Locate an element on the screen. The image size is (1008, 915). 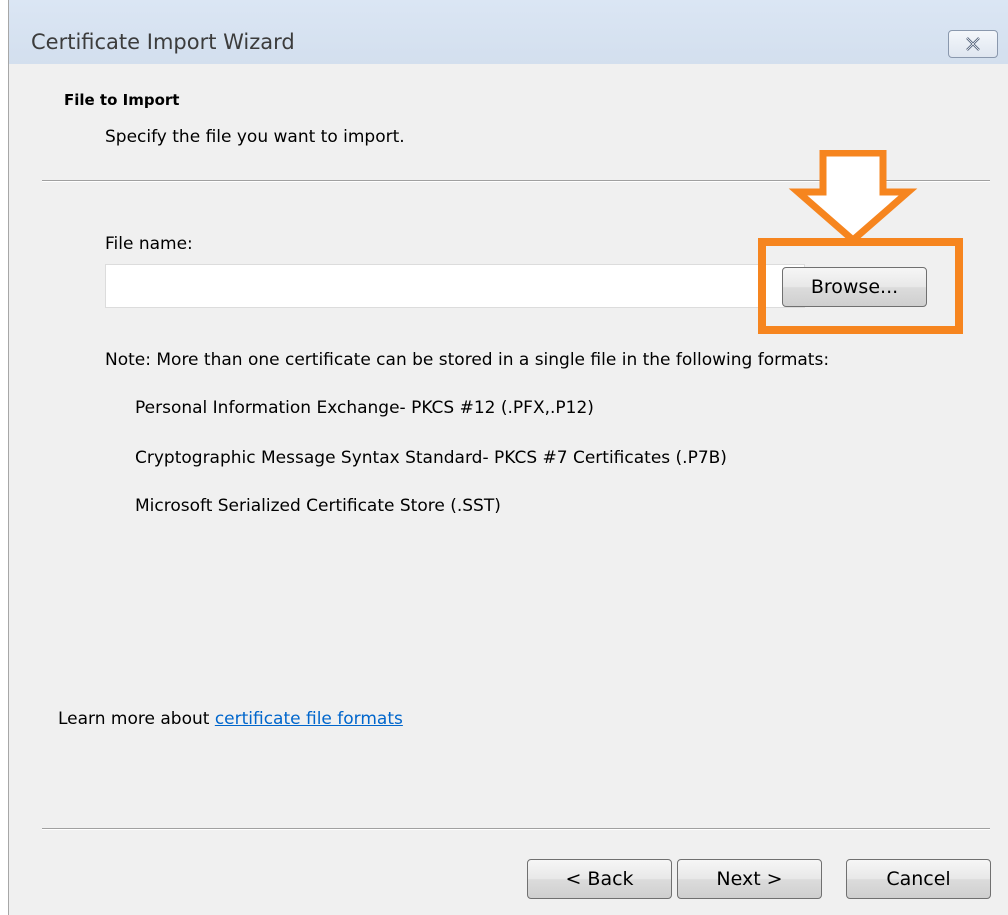
close-icon is located at coordinates (973, 44).